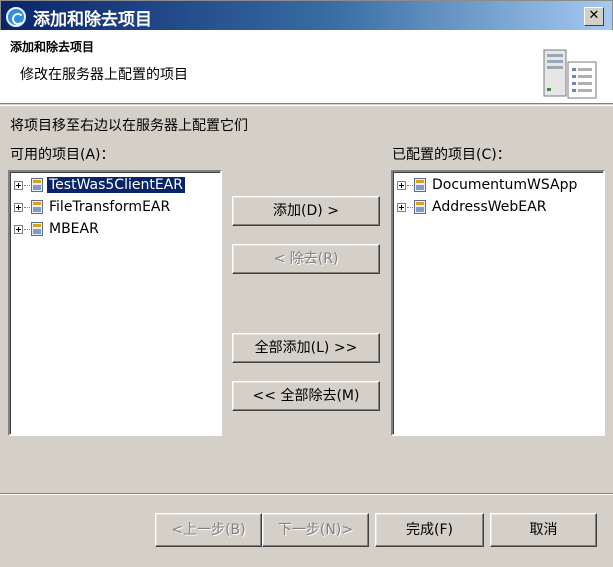  I want to click on header-description: 修改在服务器上配置的项目, so click(104, 75).